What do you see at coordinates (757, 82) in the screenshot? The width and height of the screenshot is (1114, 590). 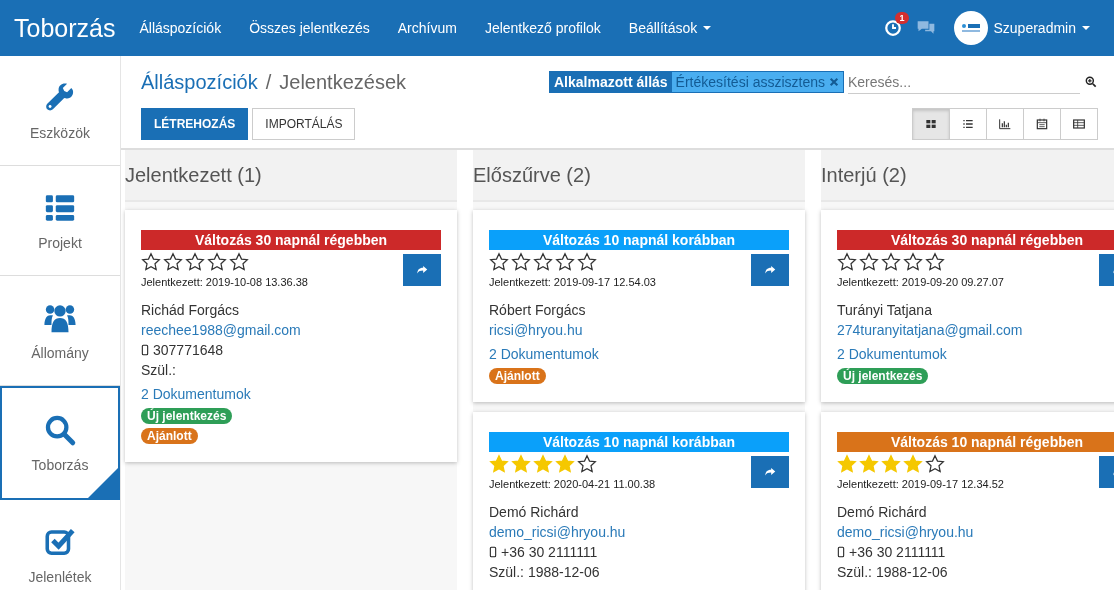 I see `filter-value: Értékesítési asszisztens` at bounding box center [757, 82].